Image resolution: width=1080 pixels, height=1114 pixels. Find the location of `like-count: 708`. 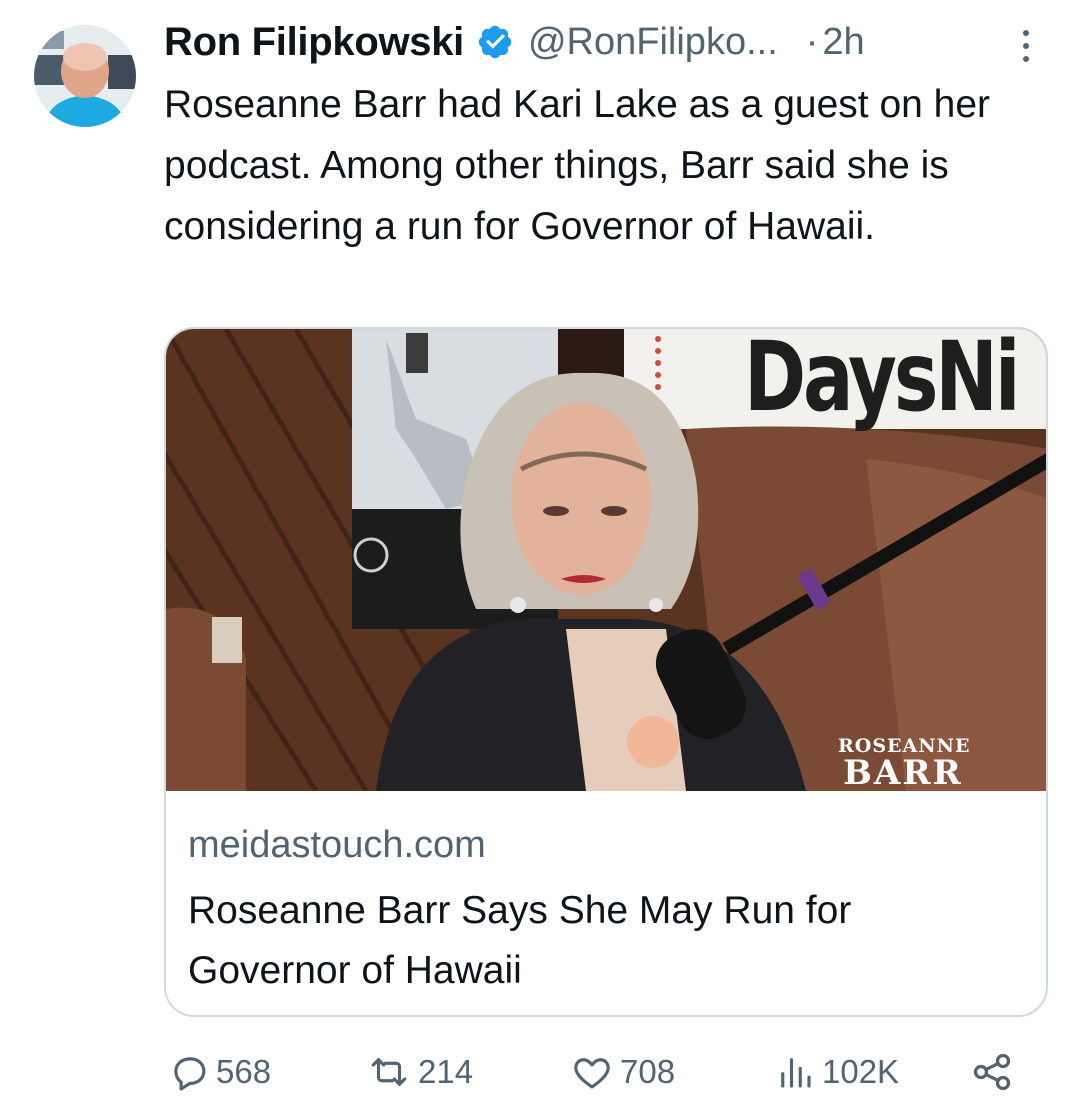

like-count: 708 is located at coordinates (648, 1071).